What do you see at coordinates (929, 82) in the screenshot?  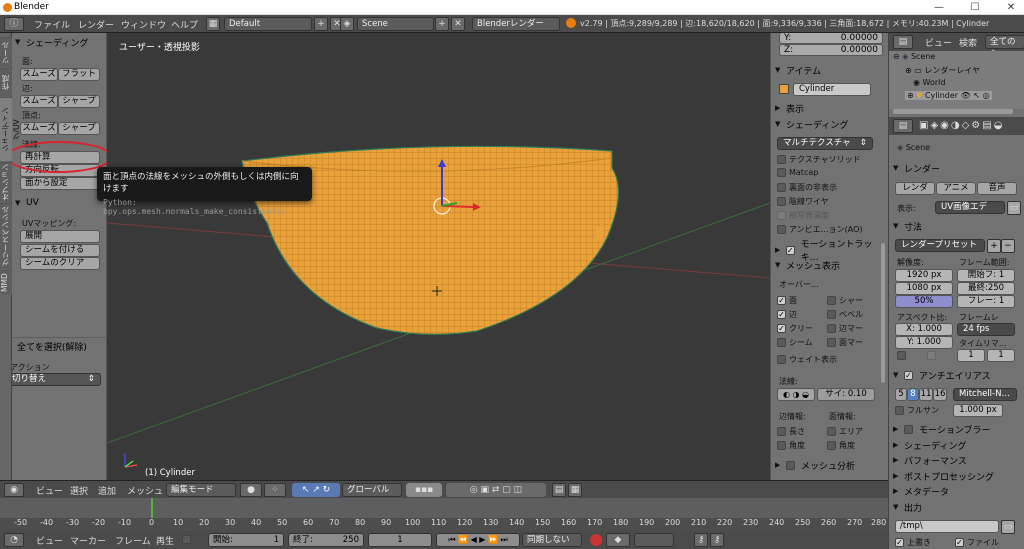 I see `outliner-world: ◉ World` at bounding box center [929, 82].